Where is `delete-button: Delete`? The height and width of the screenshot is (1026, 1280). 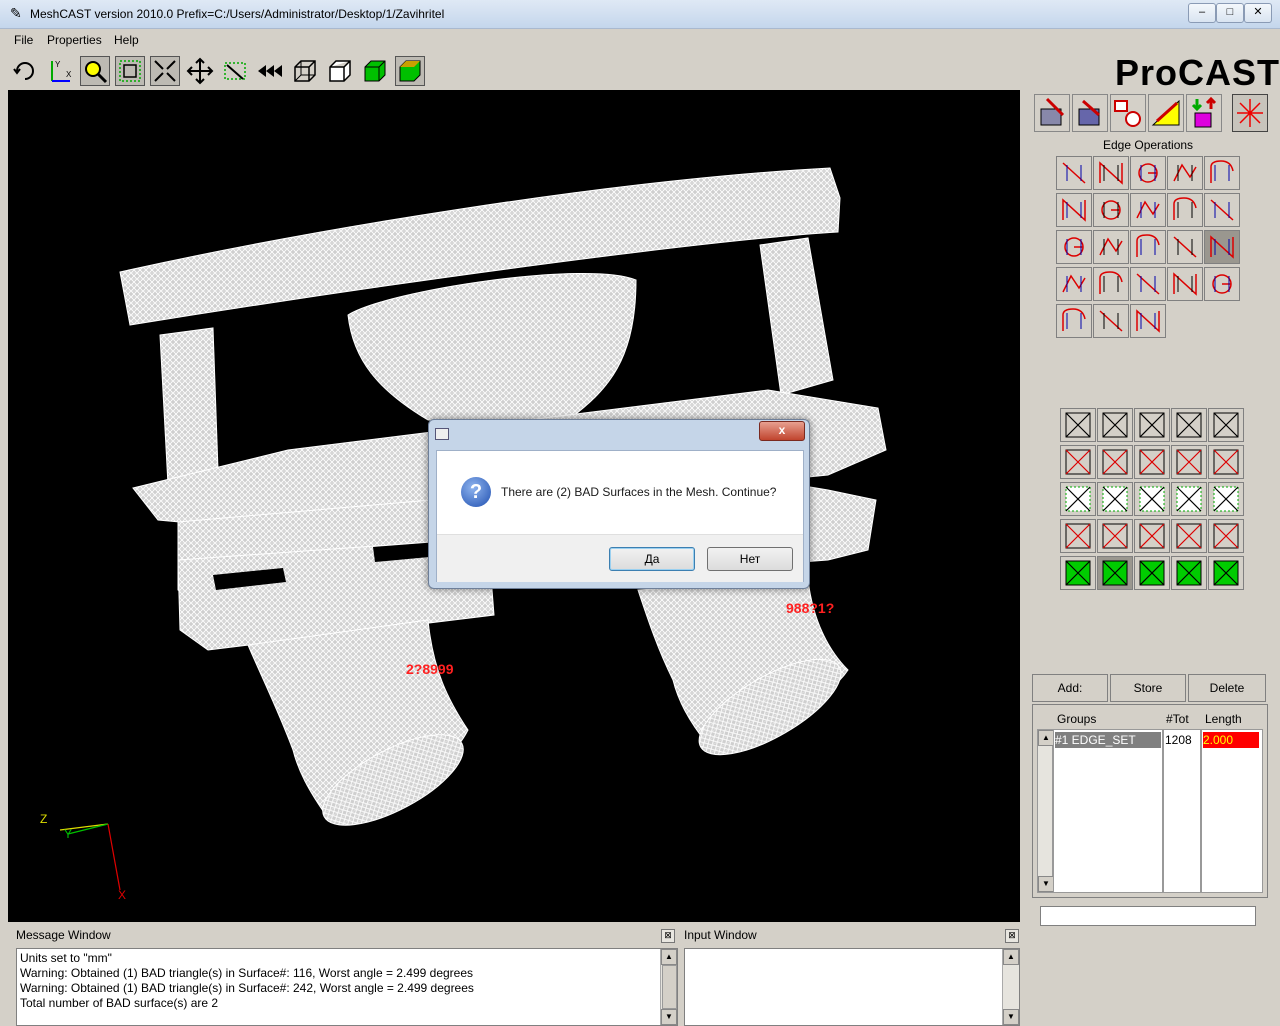 delete-button: Delete is located at coordinates (1227, 688).